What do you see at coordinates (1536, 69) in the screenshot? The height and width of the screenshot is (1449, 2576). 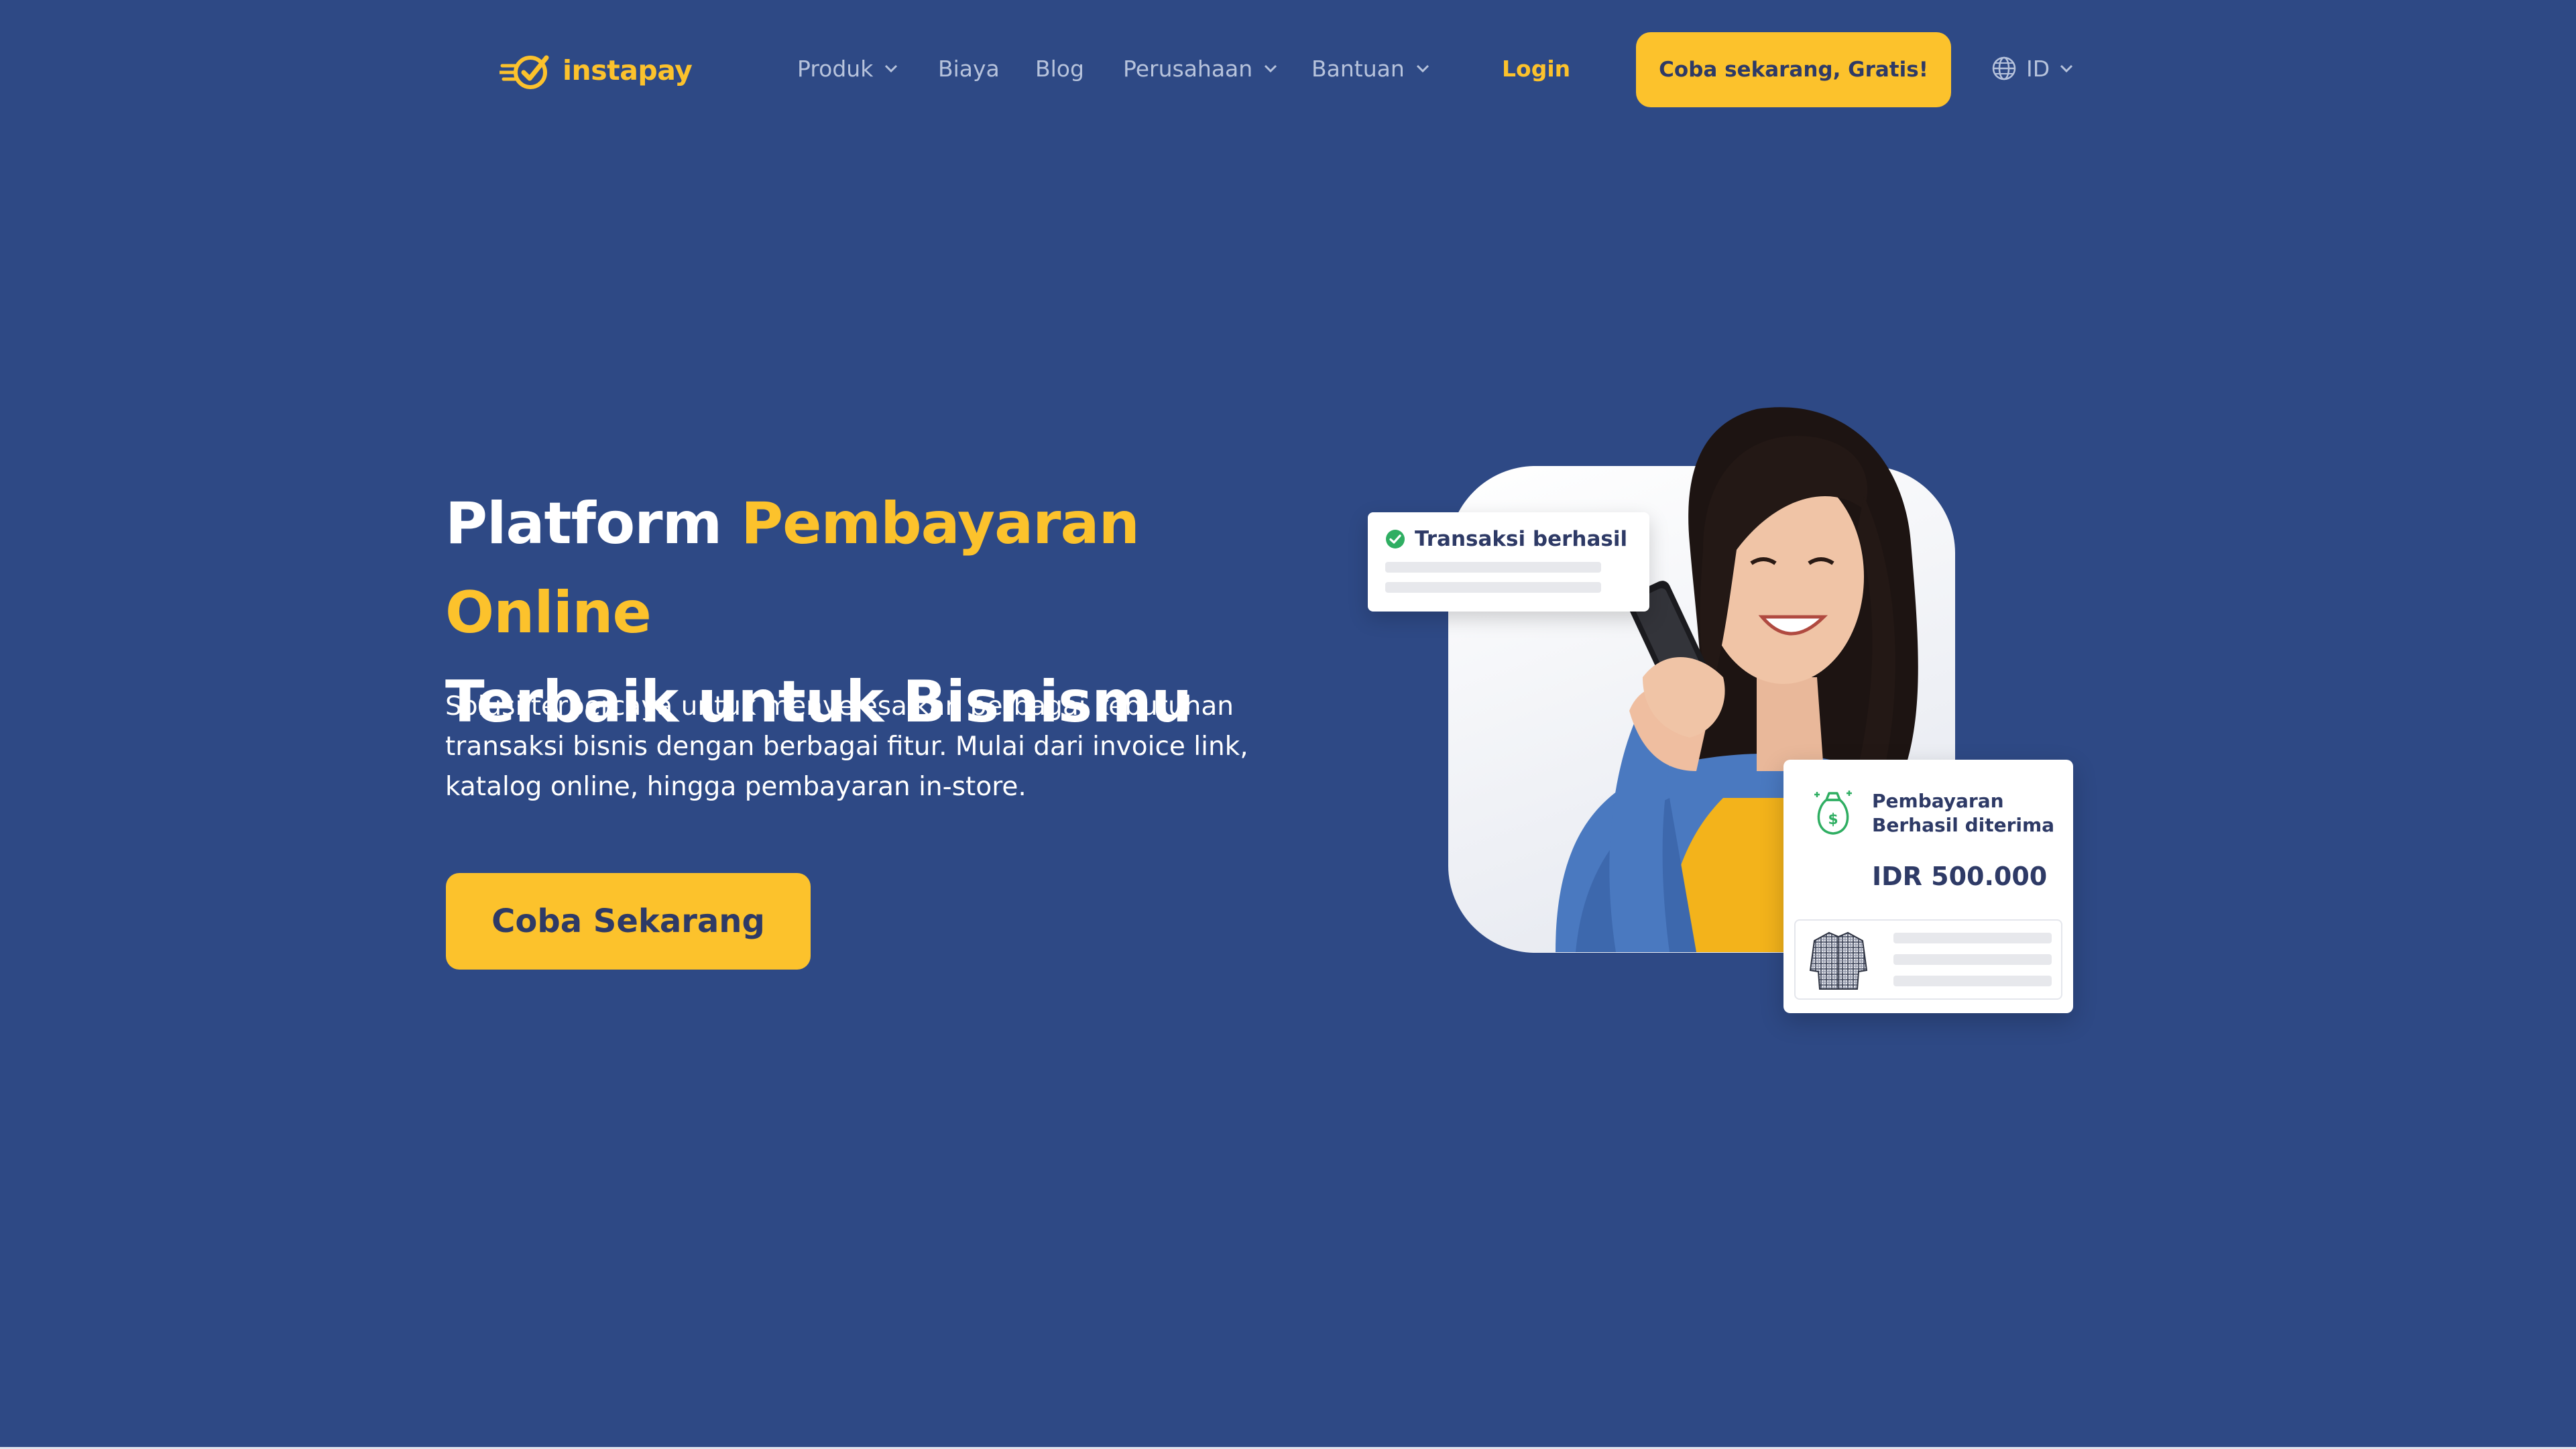 I see `login-link: Login` at bounding box center [1536, 69].